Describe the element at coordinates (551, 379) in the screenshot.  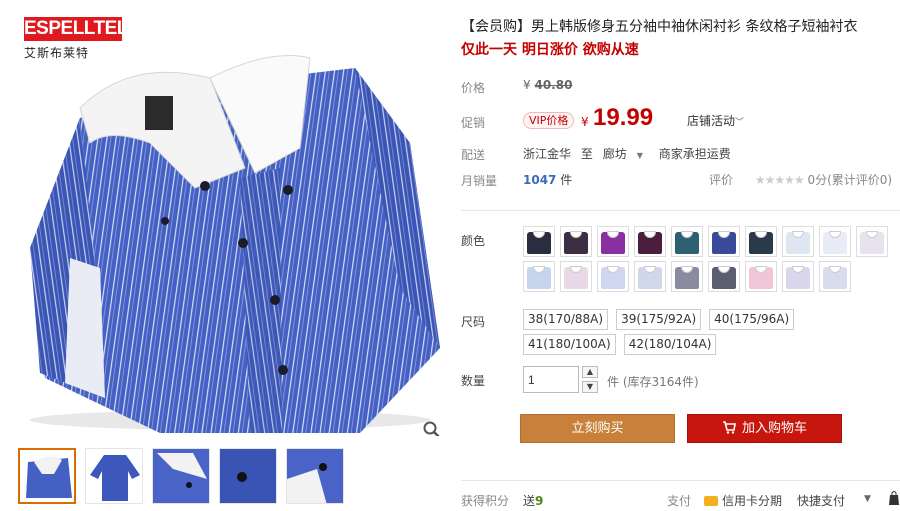
I see `quantity-input` at that location.